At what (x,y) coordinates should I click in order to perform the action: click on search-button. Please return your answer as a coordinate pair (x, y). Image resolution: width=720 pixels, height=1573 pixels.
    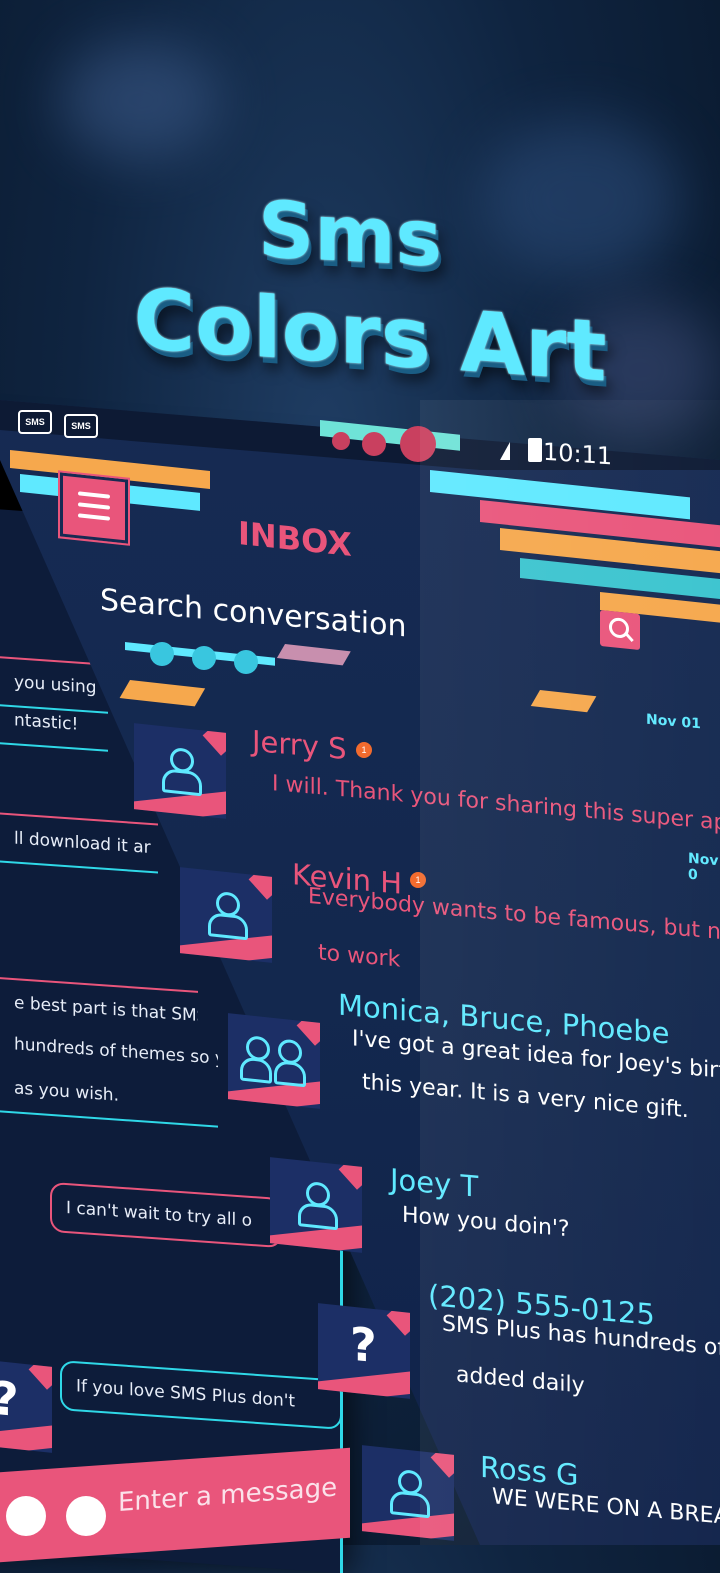
    Looking at the image, I should click on (620, 630).